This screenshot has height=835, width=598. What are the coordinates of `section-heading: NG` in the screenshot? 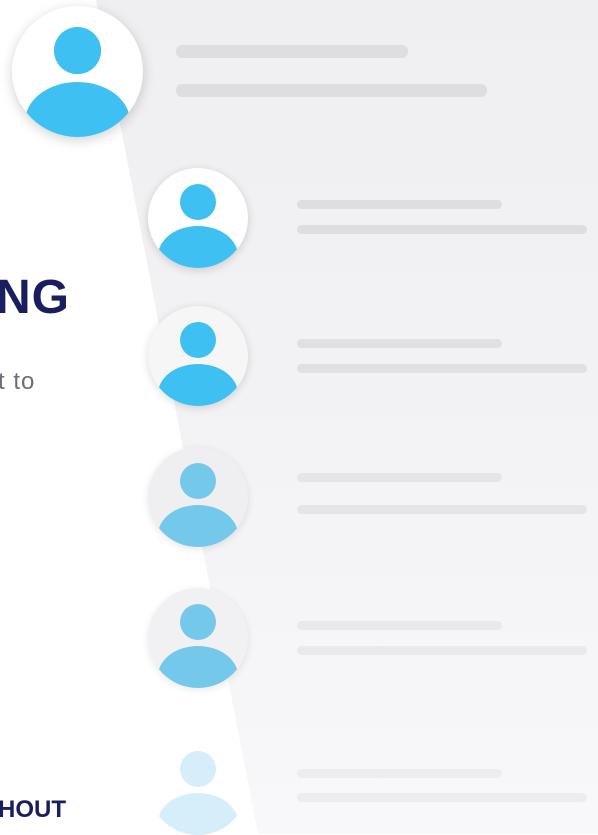 It's located at (35, 297).